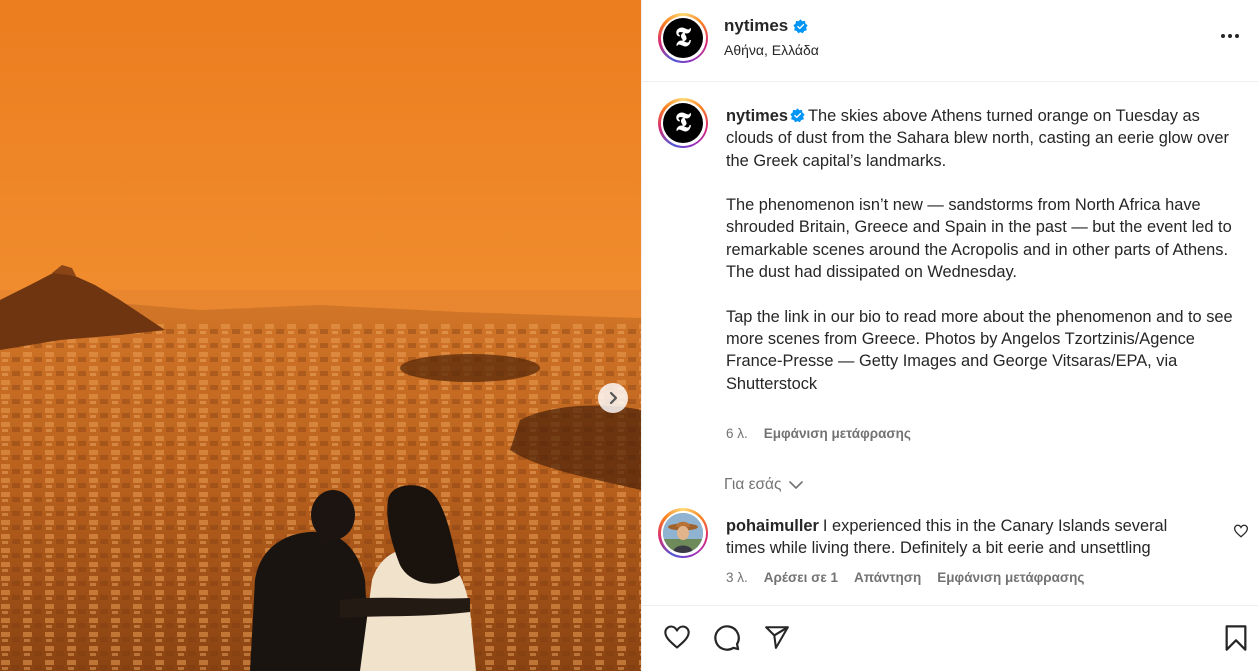 The image size is (1258, 671). What do you see at coordinates (1241, 531) in the screenshot?
I see `comment-like-heart-icon` at bounding box center [1241, 531].